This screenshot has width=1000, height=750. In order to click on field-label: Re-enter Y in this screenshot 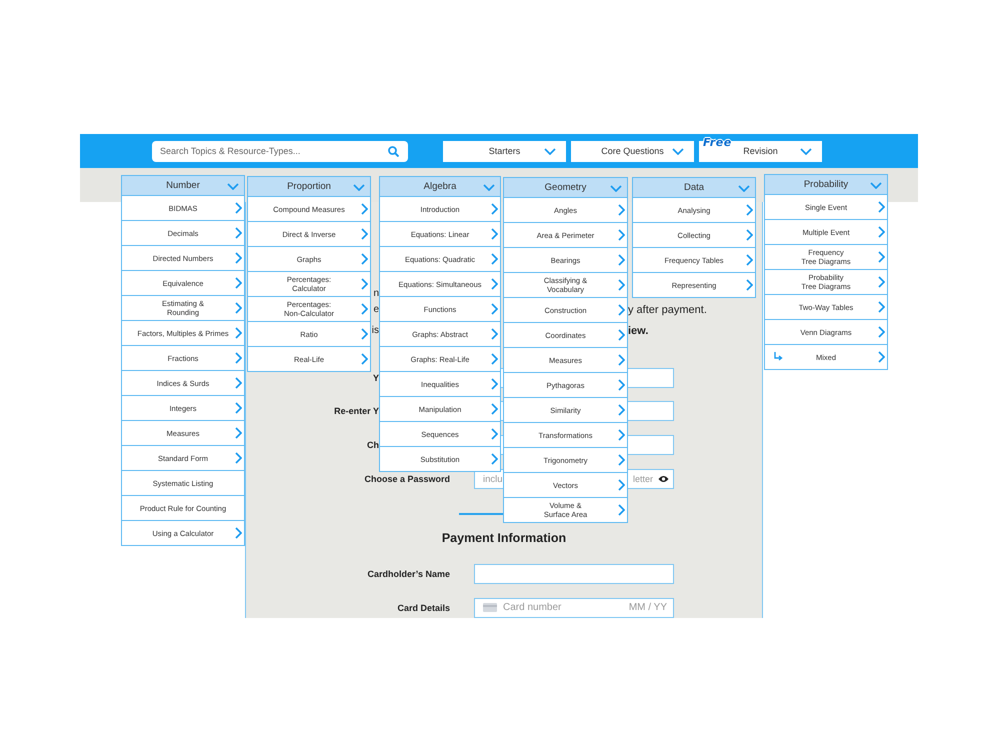, I will do `click(356, 411)`.